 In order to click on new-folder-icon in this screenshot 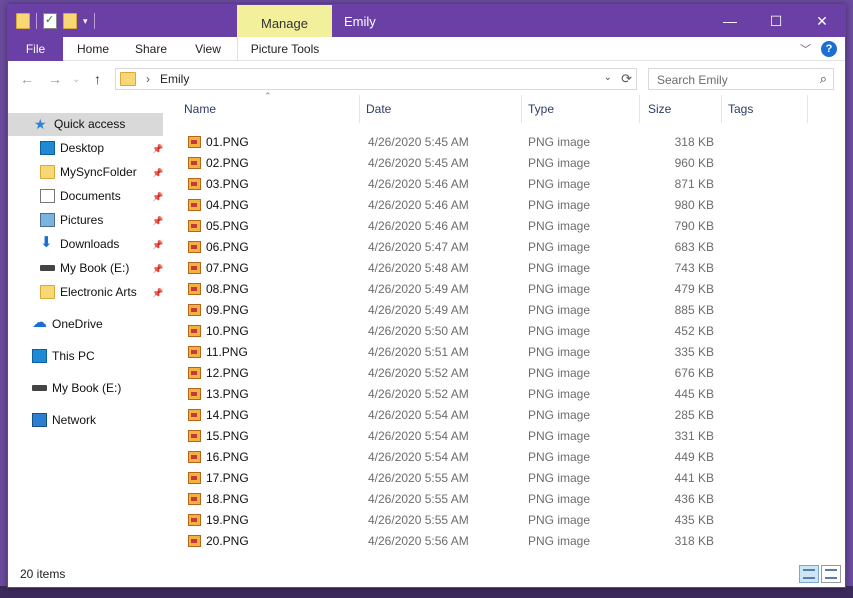, I will do `click(70, 21)`.